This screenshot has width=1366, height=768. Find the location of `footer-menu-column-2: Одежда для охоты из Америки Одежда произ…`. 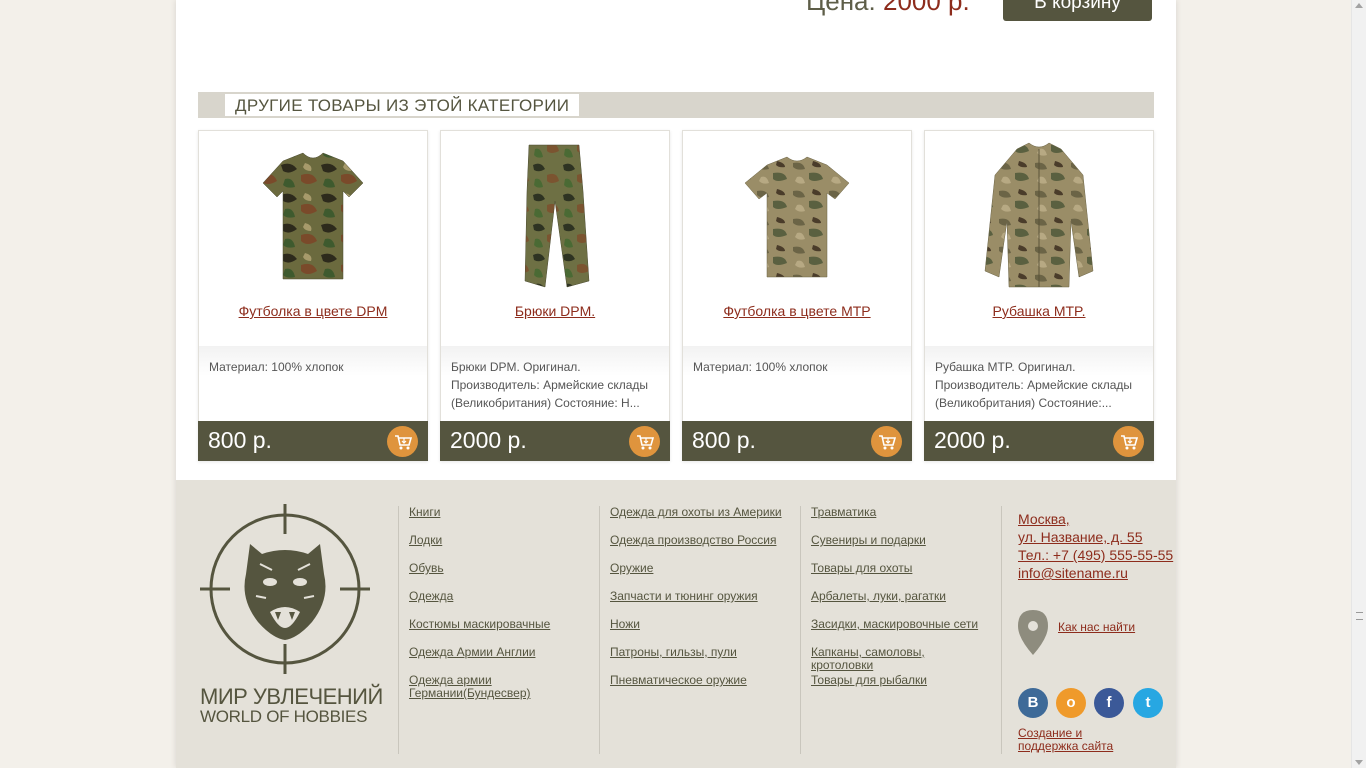

footer-menu-column-2: Одежда для охоты из Америки Одежда произ… is located at coordinates (699, 630).